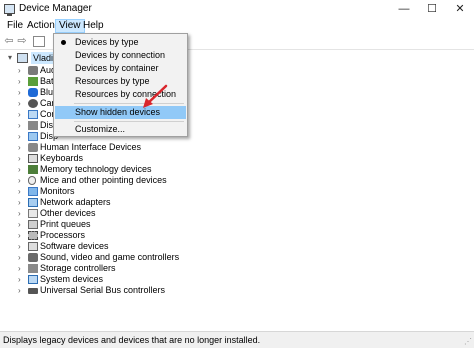 The image size is (474, 348). Describe the element at coordinates (155, 96) in the screenshot. I see `annotation-arrow` at that location.